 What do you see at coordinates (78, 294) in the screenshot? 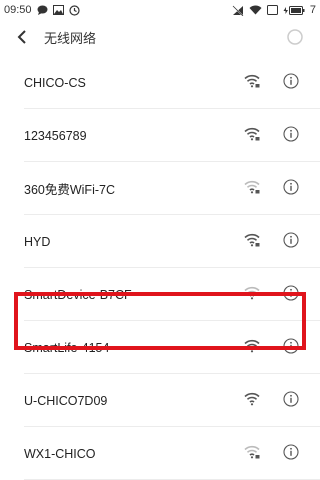
I see `network-ssid: SmartDevice-B7CF` at bounding box center [78, 294].